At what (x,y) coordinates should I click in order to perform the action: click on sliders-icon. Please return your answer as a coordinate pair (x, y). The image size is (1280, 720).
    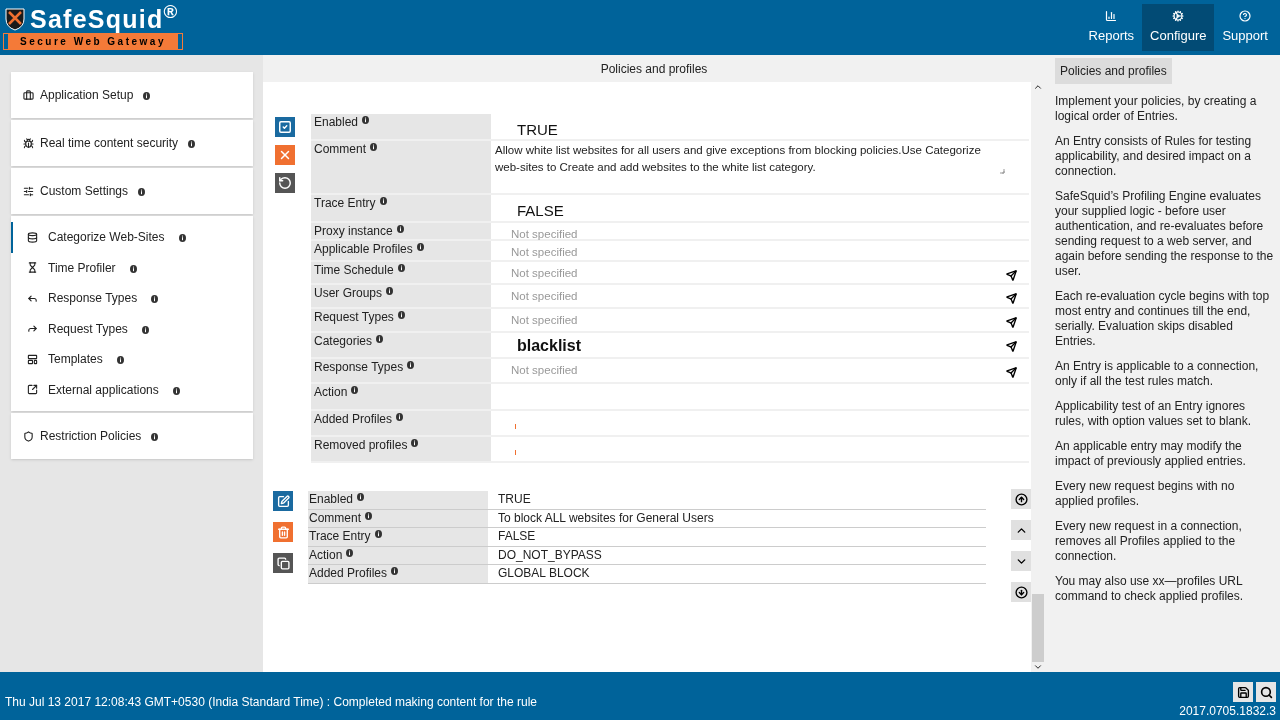
    Looking at the image, I should click on (28, 191).